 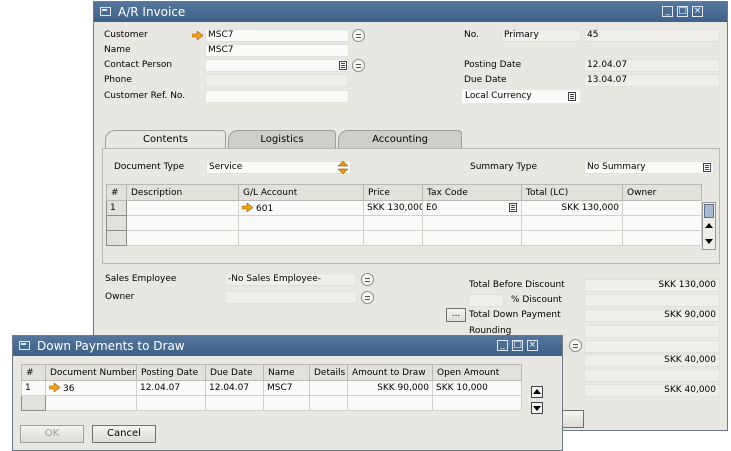 I want to click on table-row: 1 601 SKK 130,000 E0 SKK 130,000, so click(x=404, y=208).